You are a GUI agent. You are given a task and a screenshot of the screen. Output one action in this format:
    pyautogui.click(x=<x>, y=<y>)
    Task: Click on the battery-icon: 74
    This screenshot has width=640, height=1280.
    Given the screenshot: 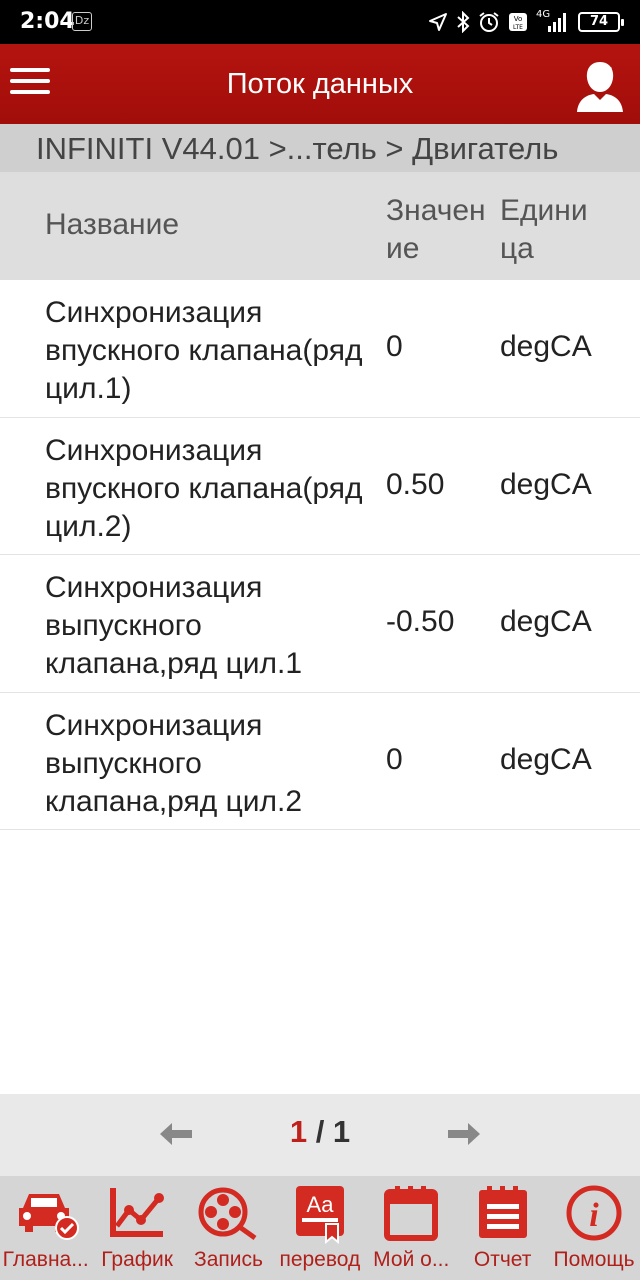 What is the action you would take?
    pyautogui.click(x=601, y=22)
    